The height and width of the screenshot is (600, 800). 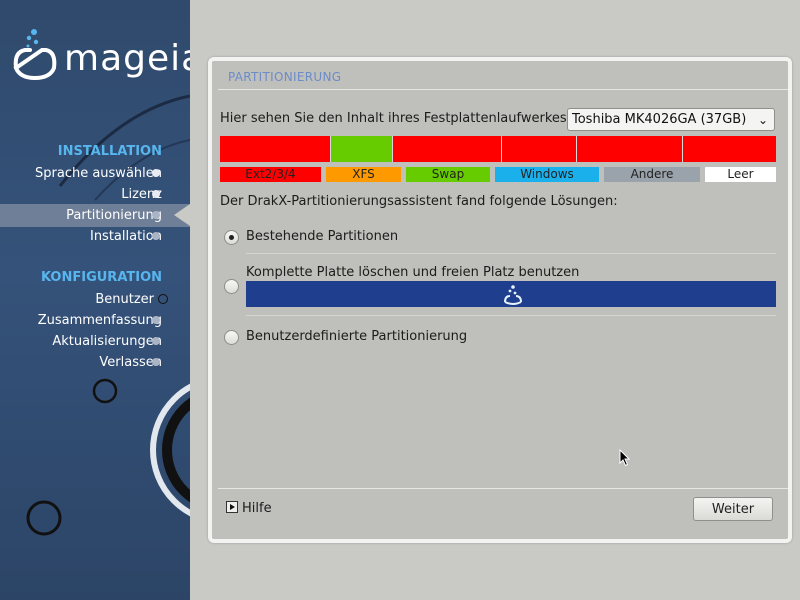 What do you see at coordinates (503, 488) in the screenshot?
I see `footer-divider` at bounding box center [503, 488].